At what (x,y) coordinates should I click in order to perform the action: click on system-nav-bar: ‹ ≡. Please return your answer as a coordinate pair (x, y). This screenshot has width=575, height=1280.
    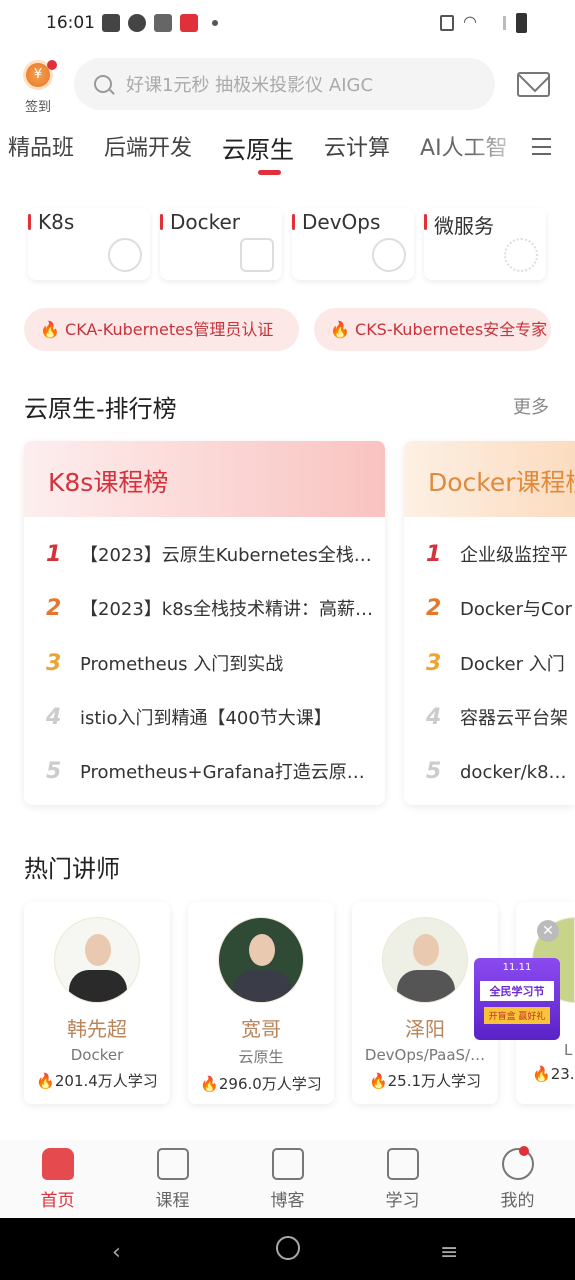
    Looking at the image, I should click on (287, 1249).